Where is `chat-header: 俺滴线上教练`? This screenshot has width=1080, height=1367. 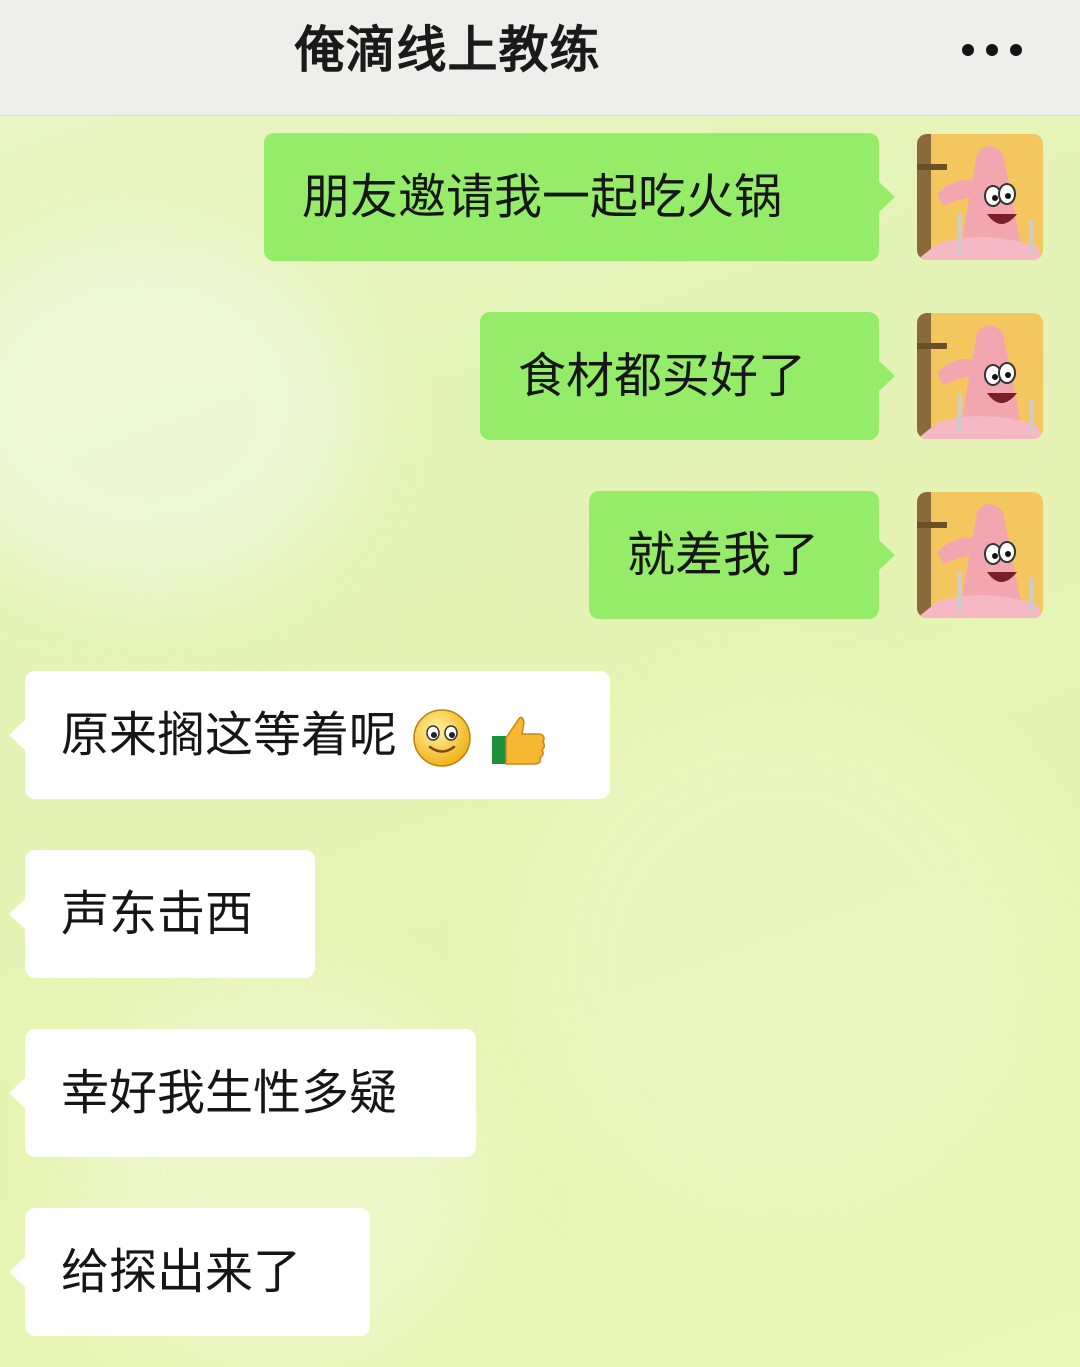
chat-header: 俺滴线上教练 is located at coordinates (540, 58).